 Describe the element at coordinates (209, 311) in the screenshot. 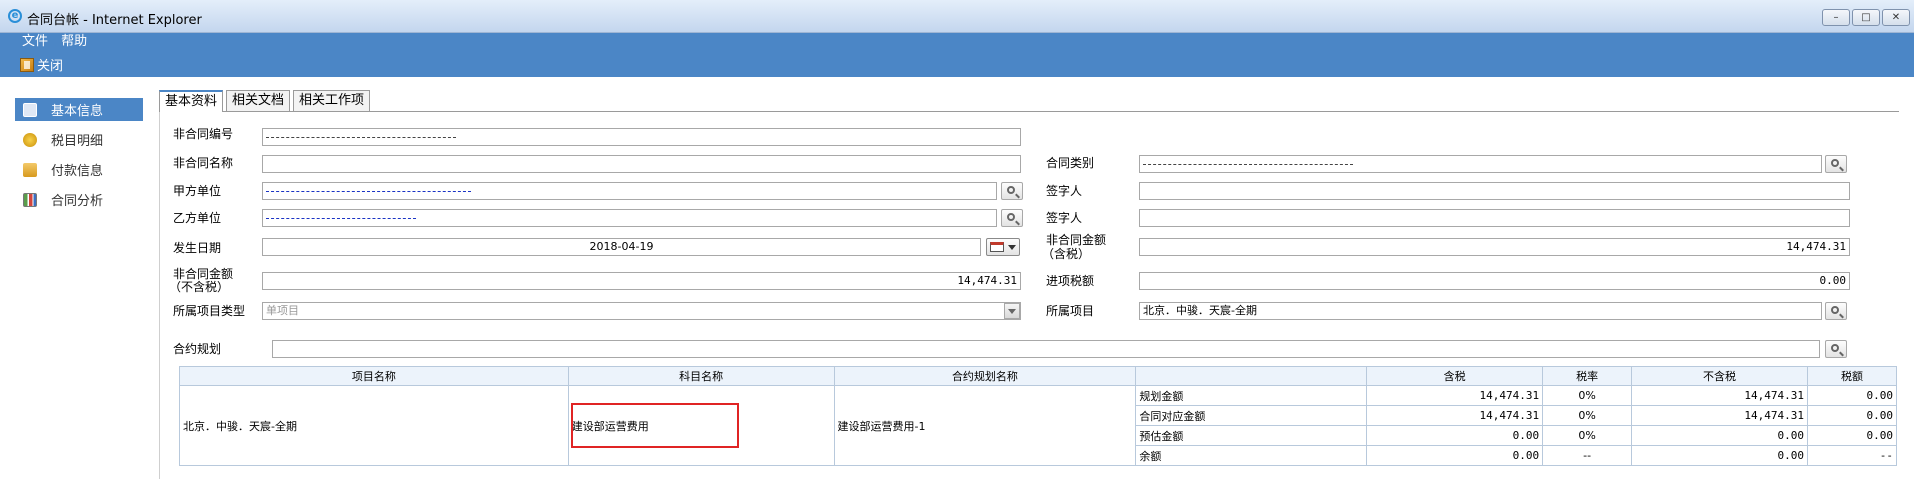

I see `project-type-label: 所属项目类型` at that location.